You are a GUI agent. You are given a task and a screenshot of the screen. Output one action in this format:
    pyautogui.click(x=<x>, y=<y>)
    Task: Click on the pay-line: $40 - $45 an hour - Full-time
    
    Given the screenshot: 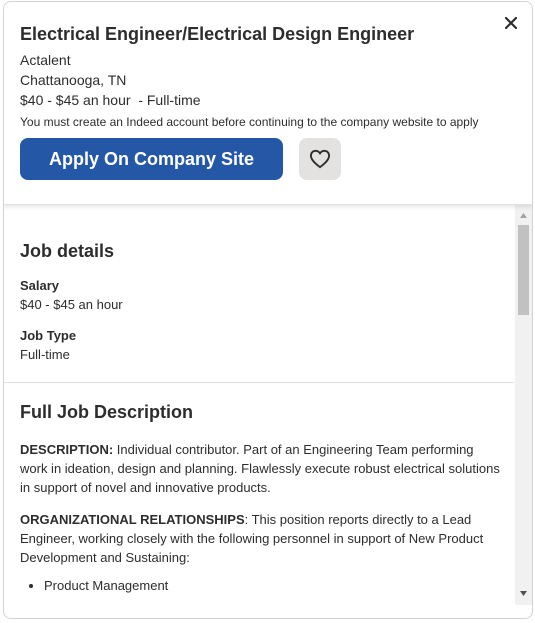 What is the action you would take?
    pyautogui.click(x=110, y=100)
    